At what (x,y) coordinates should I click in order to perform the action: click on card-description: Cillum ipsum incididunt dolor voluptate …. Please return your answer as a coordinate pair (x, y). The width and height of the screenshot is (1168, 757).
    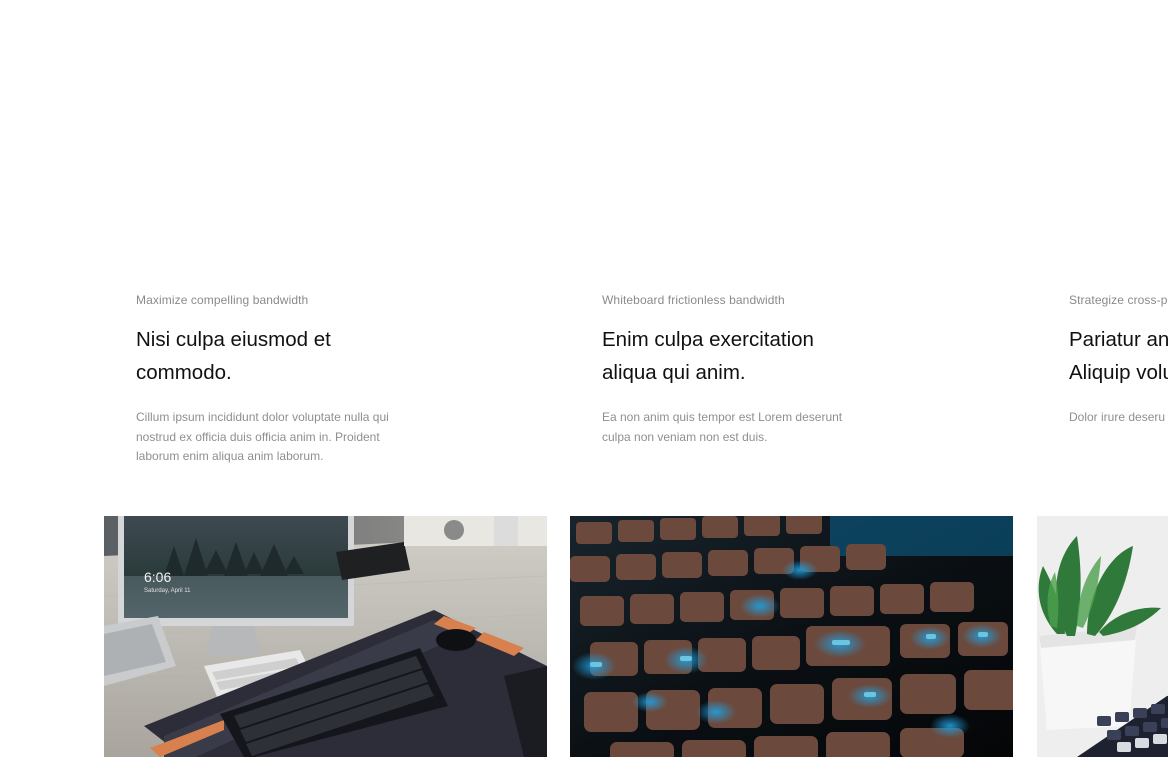
    Looking at the image, I should click on (262, 436).